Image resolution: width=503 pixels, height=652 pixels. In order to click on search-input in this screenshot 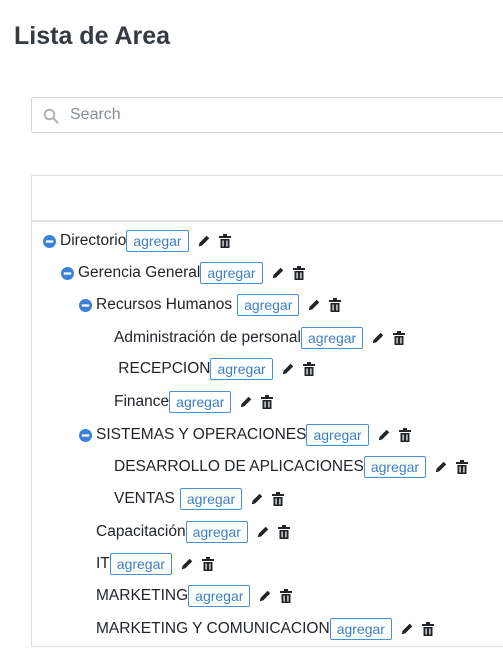, I will do `click(285, 115)`.